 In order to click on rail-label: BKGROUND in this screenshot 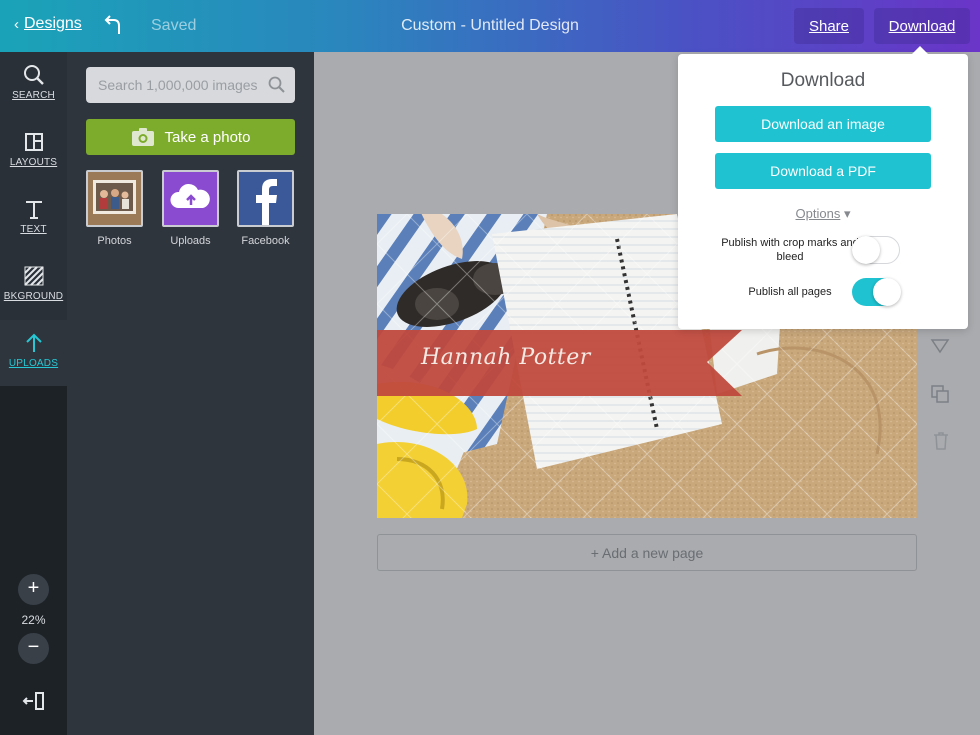, I will do `click(33, 296)`.